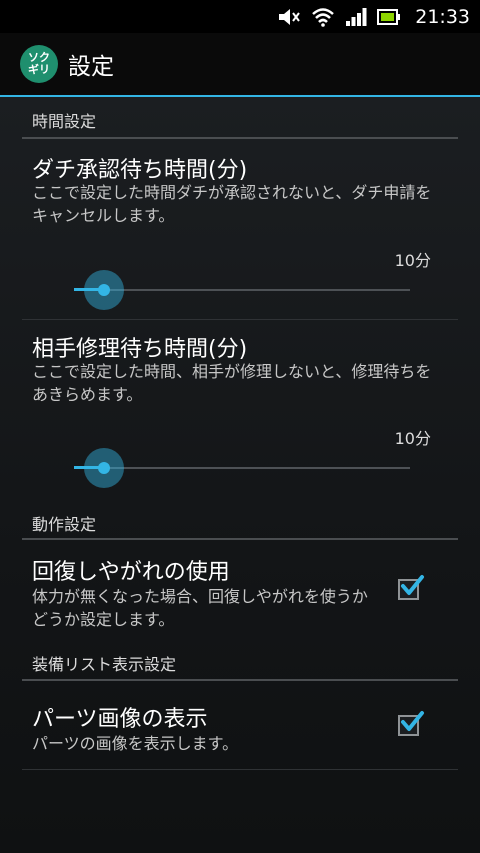  What do you see at coordinates (135, 743) in the screenshot?
I see `parts-image-summary: パーツの画像を表示します。` at bounding box center [135, 743].